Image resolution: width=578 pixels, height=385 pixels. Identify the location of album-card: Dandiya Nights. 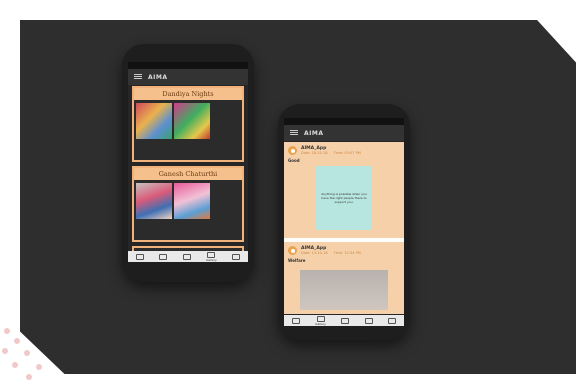
(188, 124).